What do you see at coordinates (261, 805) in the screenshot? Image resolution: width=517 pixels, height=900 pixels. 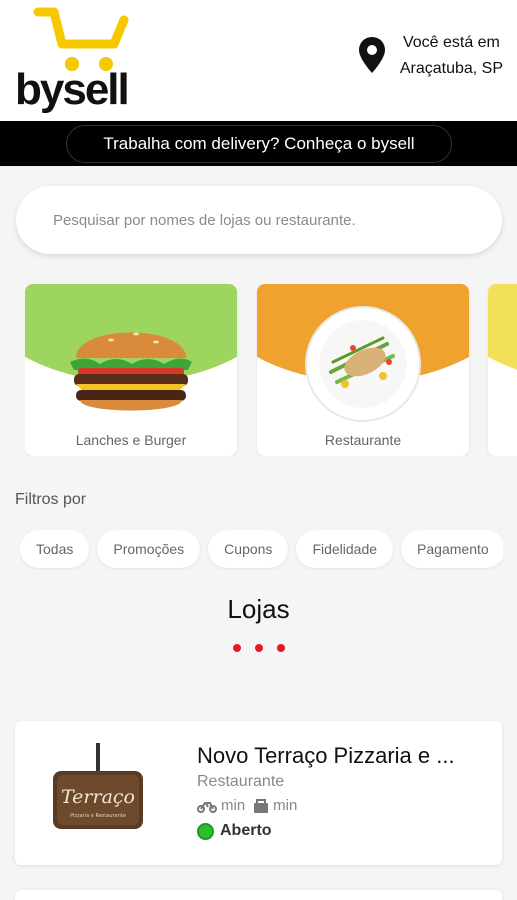 I see `bag-icon` at bounding box center [261, 805].